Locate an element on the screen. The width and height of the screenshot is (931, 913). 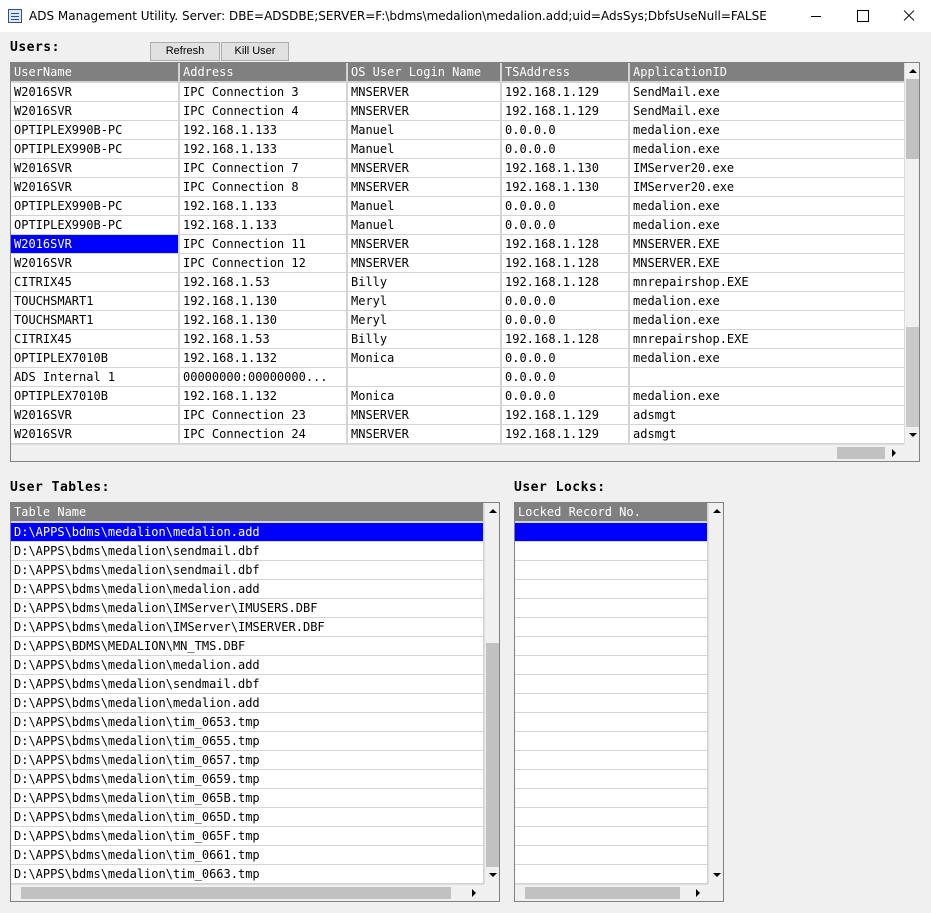
table-name-cell: D:\APPS\bdms\medalion\tim_065D.tmp is located at coordinates (248, 817).